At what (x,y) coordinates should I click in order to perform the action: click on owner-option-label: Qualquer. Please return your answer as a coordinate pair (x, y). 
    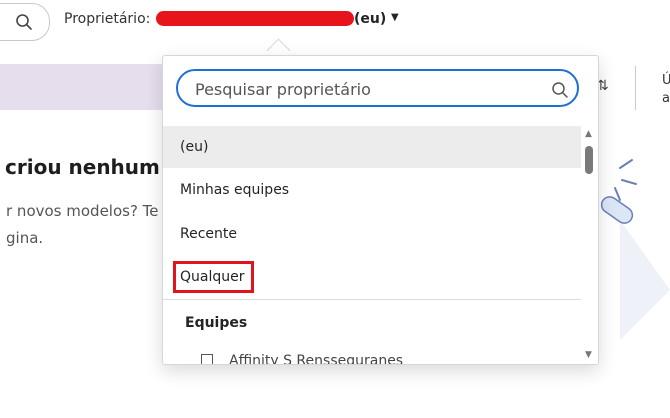
    Looking at the image, I should click on (213, 277).